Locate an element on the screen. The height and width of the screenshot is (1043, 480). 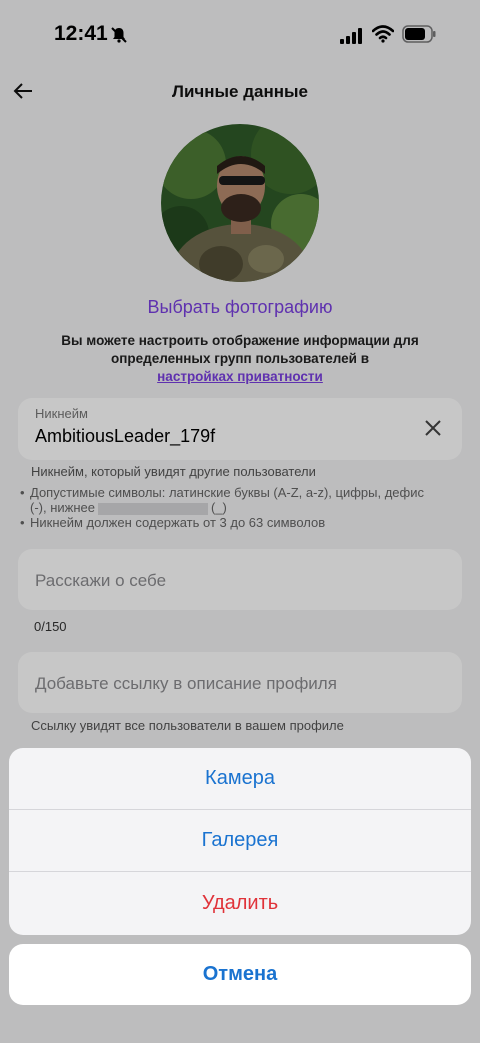
cancel-button: Отмена is located at coordinates (240, 974).